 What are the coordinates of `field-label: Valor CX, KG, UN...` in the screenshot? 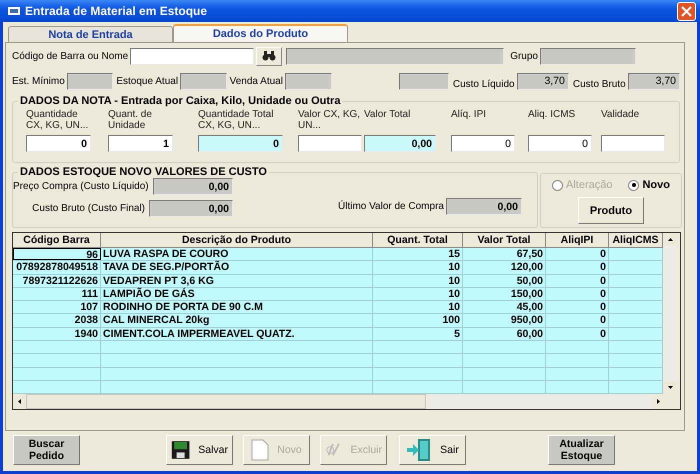 It's located at (330, 120).